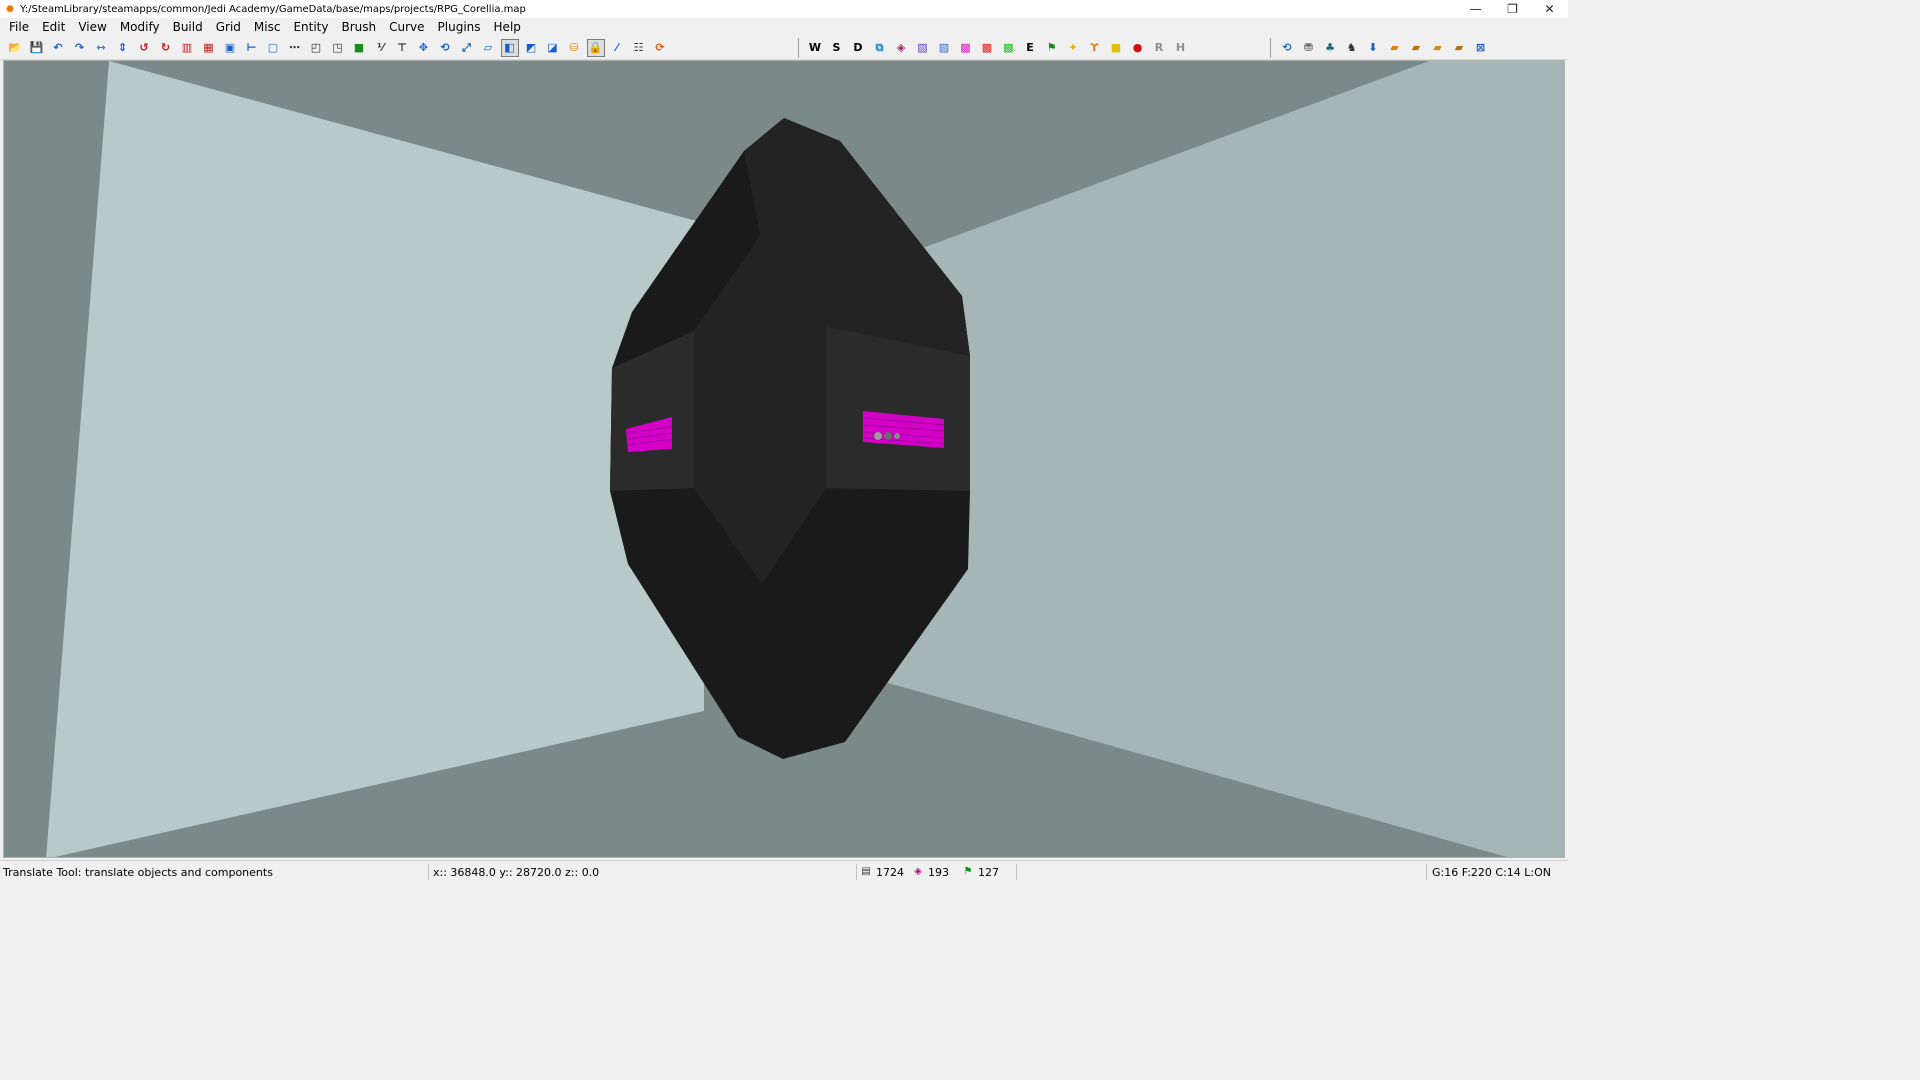  Describe the element at coordinates (1352, 48) in the screenshot. I see `bsp-entities-button: ♞` at that location.